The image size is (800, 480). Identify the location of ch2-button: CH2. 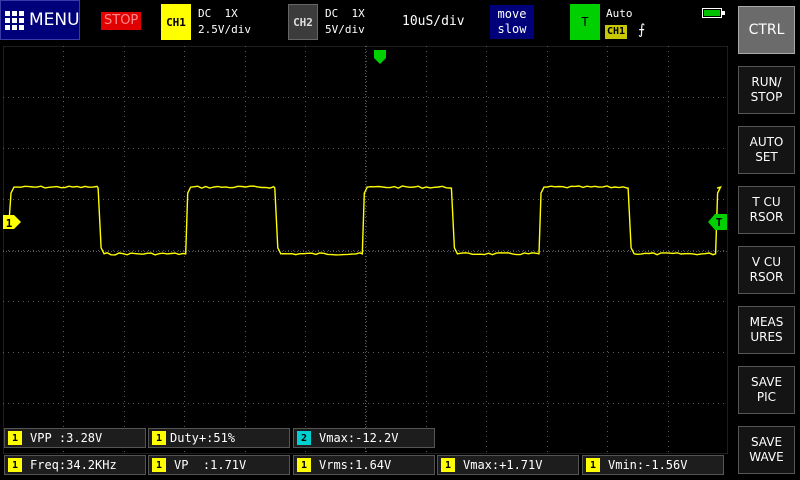
(303, 22).